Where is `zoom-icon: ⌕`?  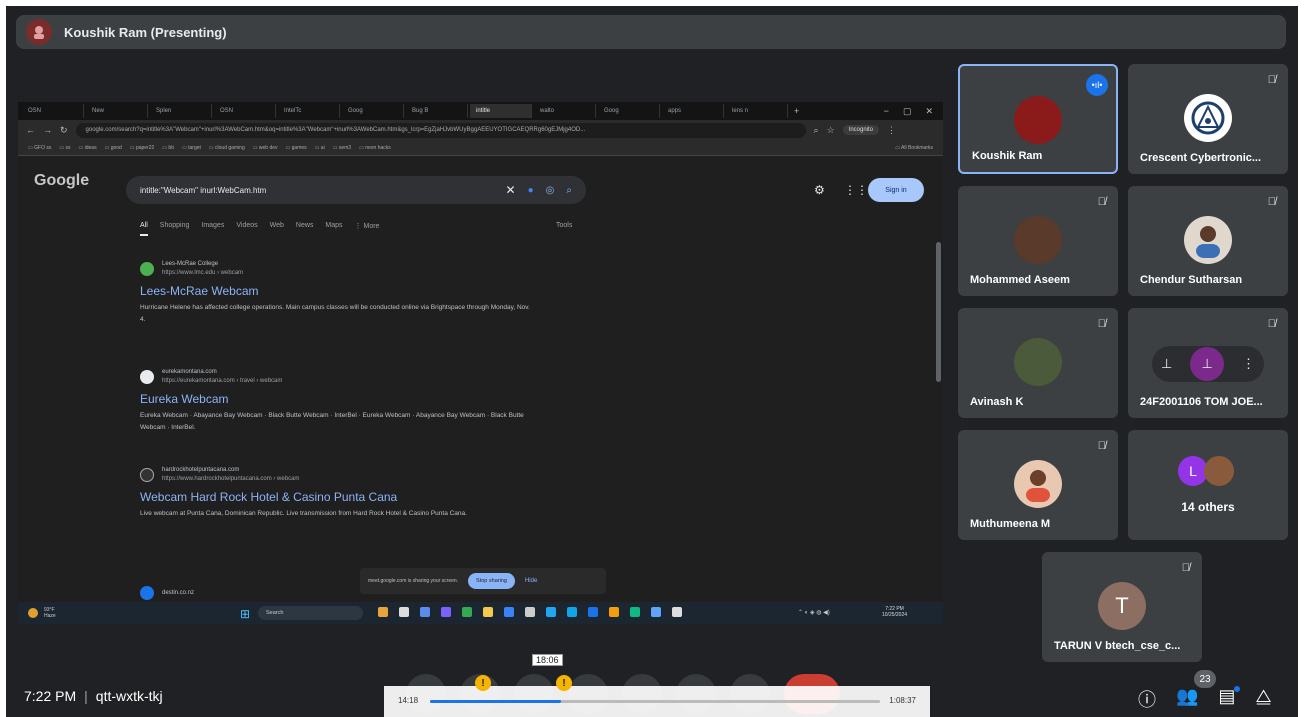 zoom-icon: ⌕ is located at coordinates (816, 129).